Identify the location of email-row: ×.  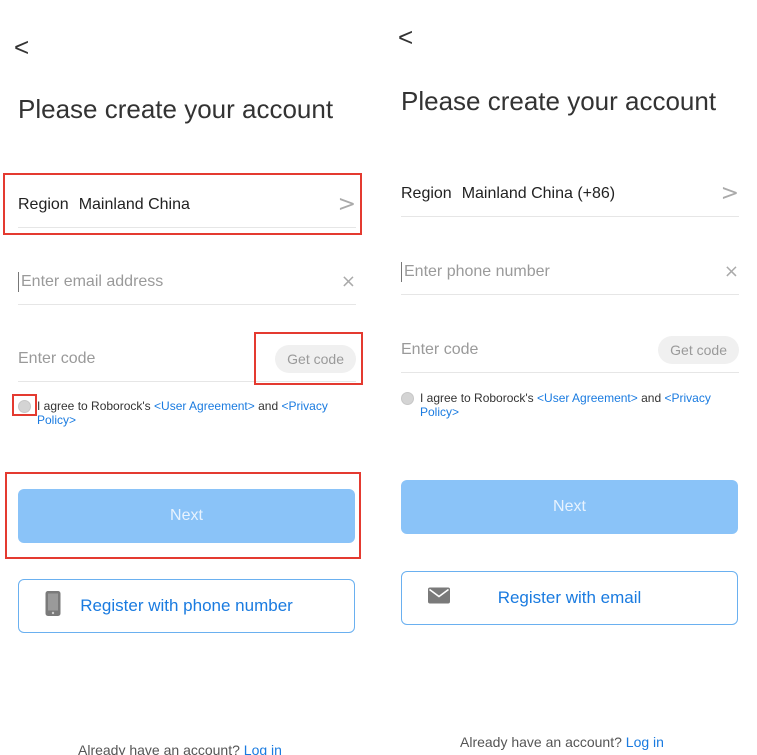
(187, 282).